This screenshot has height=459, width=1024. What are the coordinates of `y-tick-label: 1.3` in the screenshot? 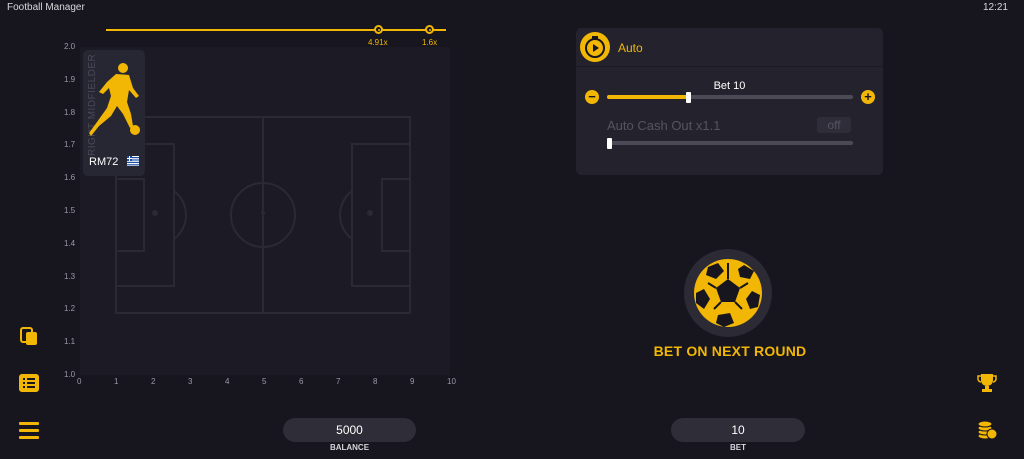 It's located at (70, 276).